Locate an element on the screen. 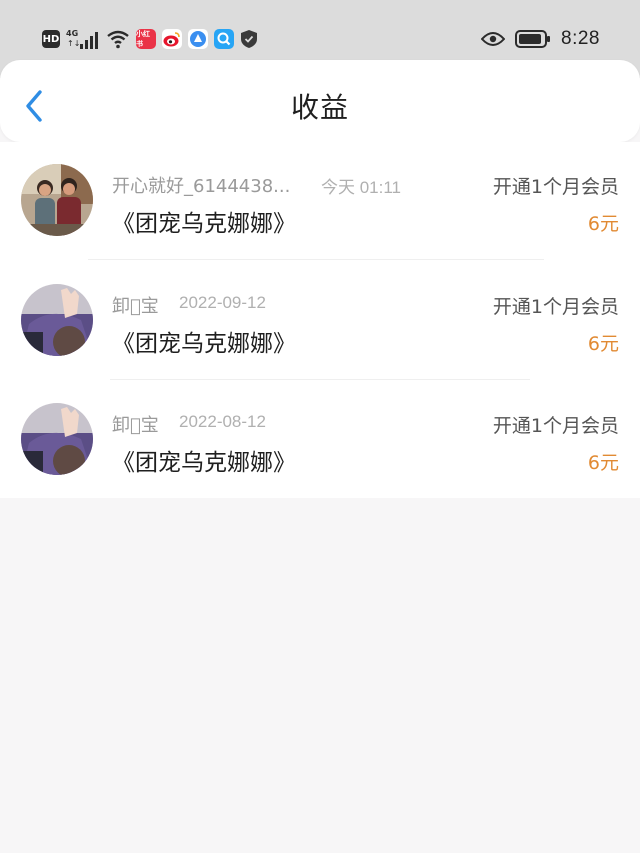 This screenshot has width=640, height=853. clock-time: 8:28 is located at coordinates (580, 38).